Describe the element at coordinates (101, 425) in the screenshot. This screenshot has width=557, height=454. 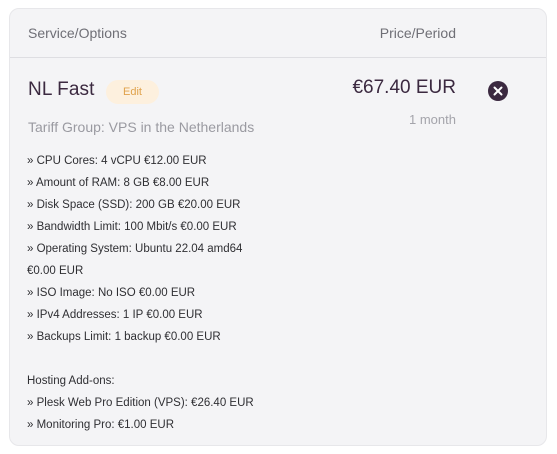
I see `addon-line: » Monitoring Pro: €1.00 EUR` at that location.